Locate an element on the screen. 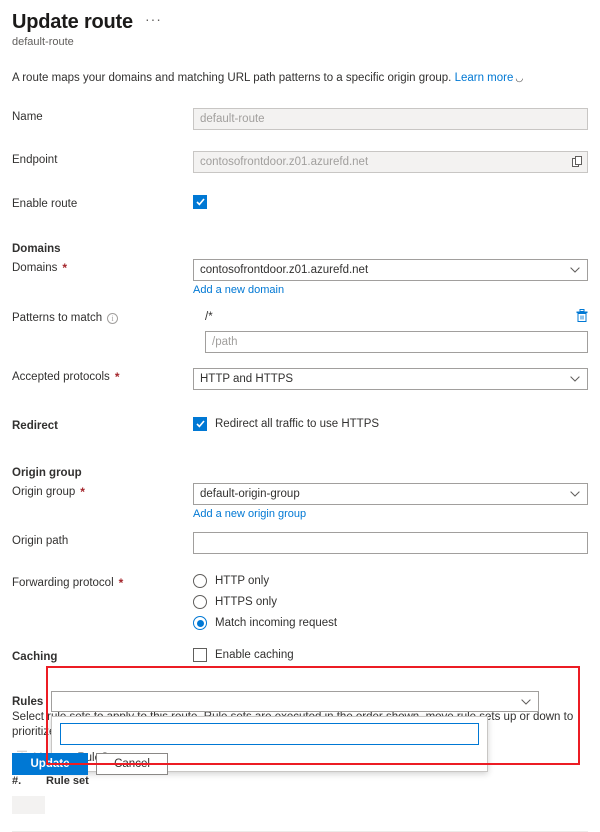 This screenshot has height=832, width=600. cancel-button: Cancel is located at coordinates (132, 764).